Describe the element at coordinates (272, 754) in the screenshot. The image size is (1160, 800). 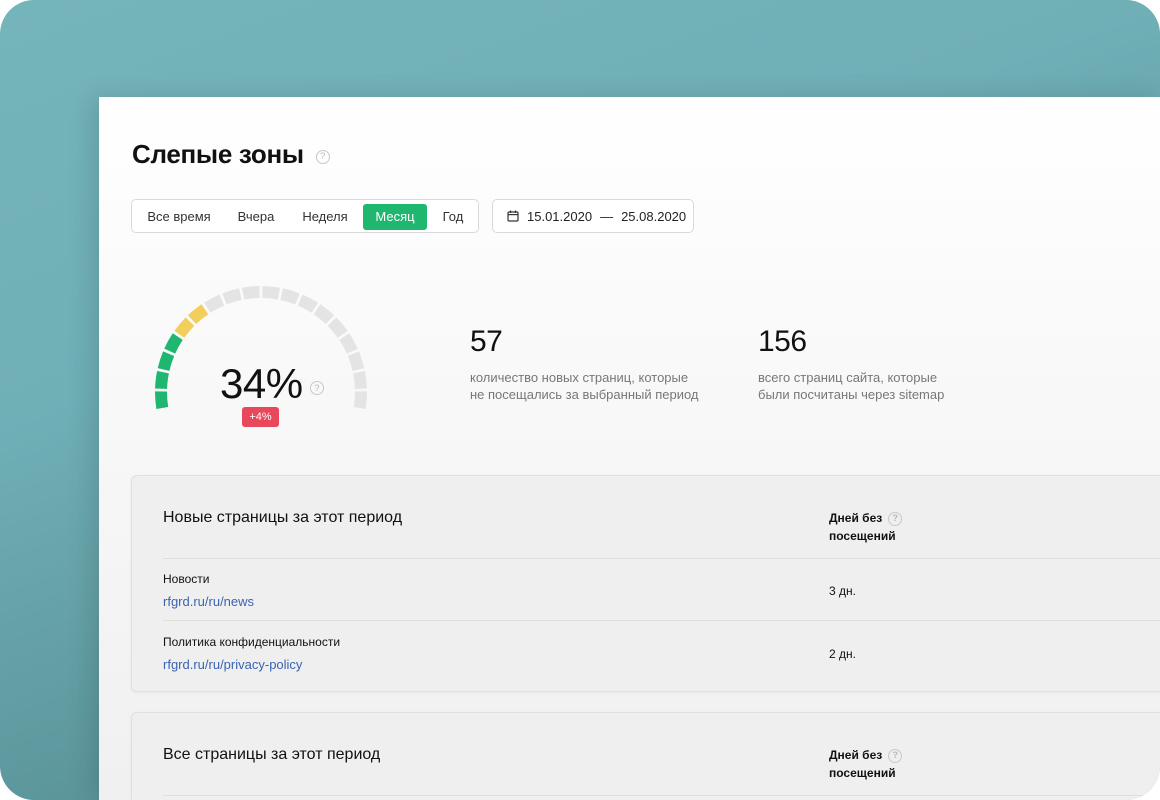
I see `card-title: Все страницы за этот период` at that location.